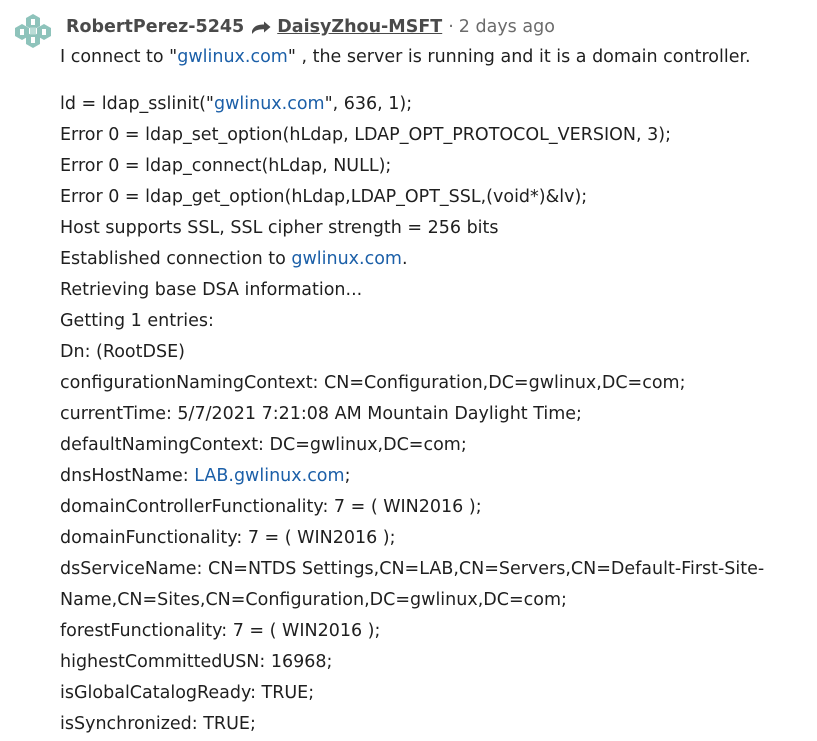 This screenshot has width=817, height=741. What do you see at coordinates (368, 104) in the screenshot?
I see `line1-after: ", 636, 1);` at bounding box center [368, 104].